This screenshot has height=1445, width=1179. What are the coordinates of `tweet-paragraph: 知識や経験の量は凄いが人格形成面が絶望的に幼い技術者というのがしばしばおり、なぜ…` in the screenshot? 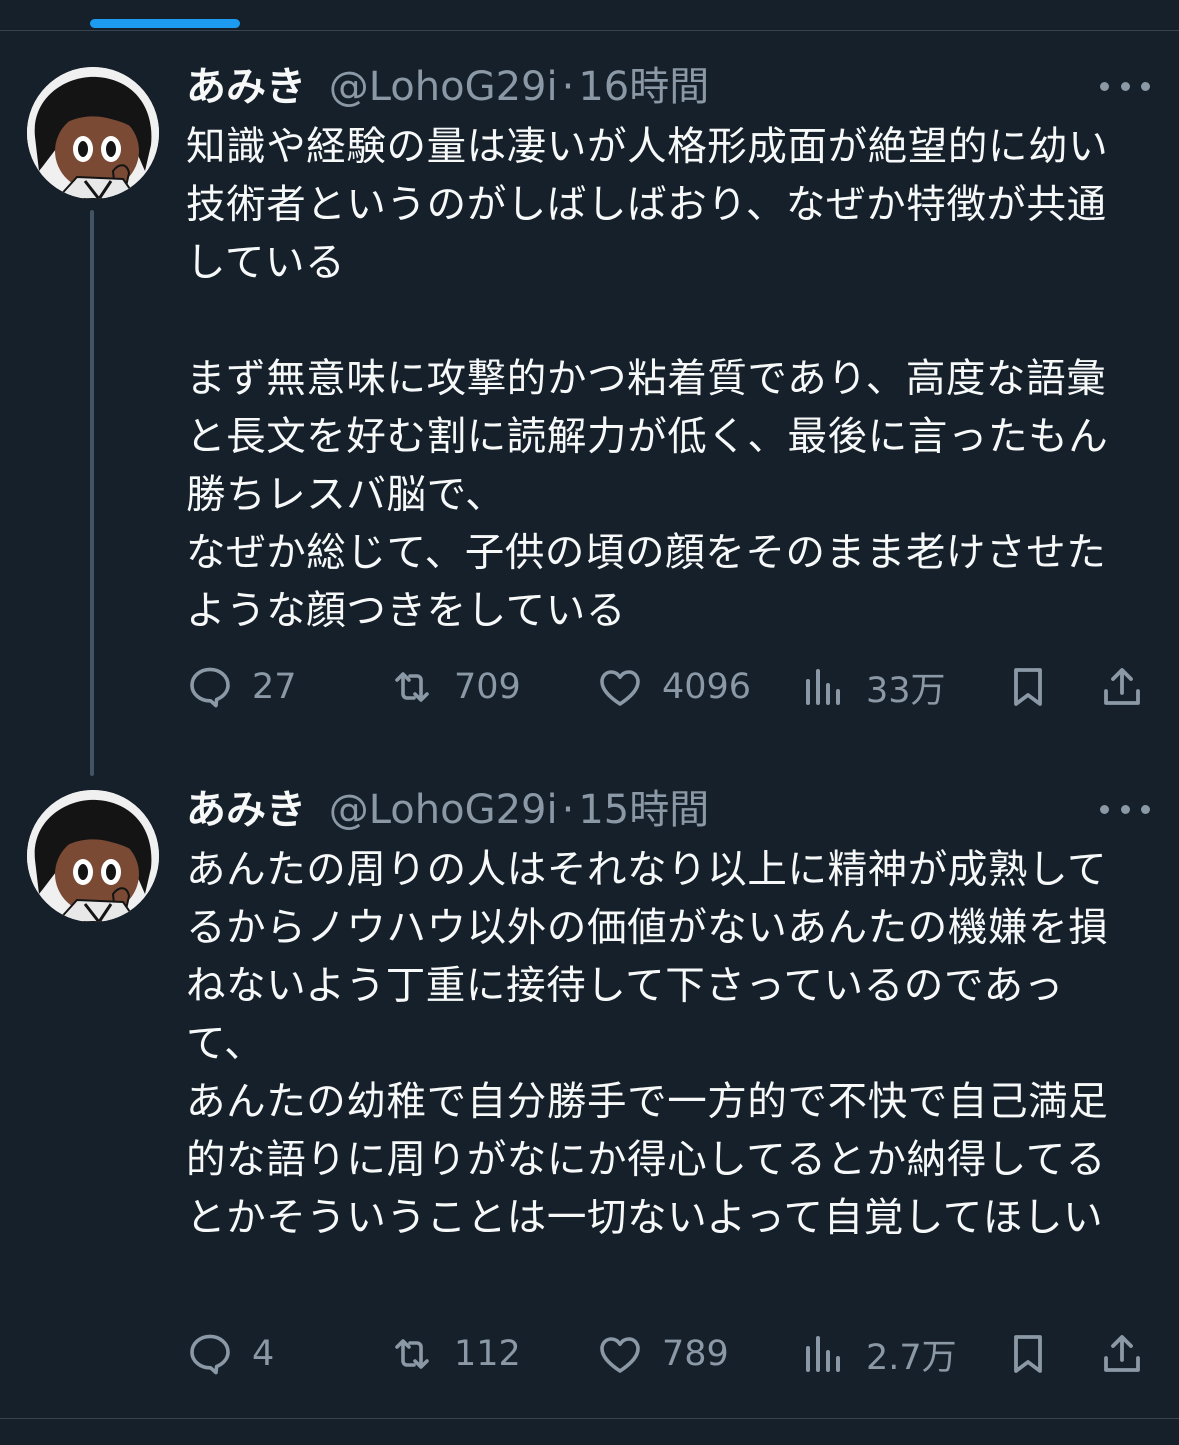 It's located at (647, 205).